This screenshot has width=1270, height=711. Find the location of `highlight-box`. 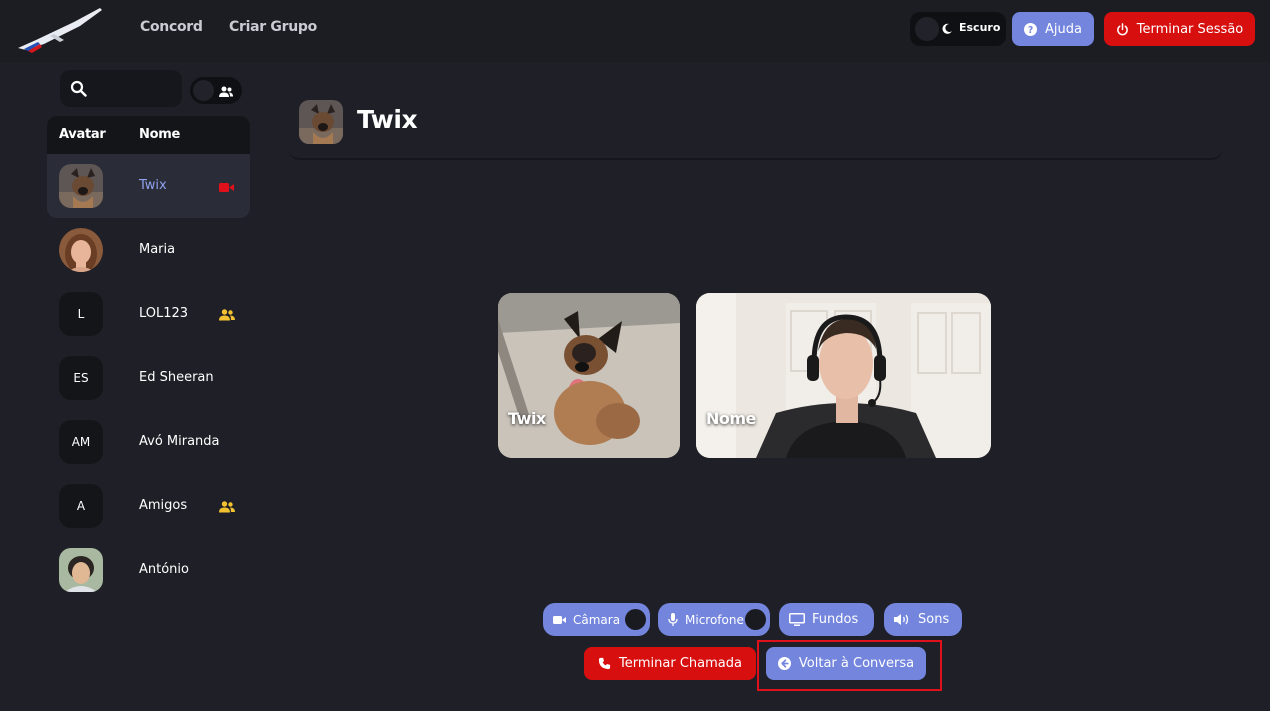

highlight-box is located at coordinates (849, 665).